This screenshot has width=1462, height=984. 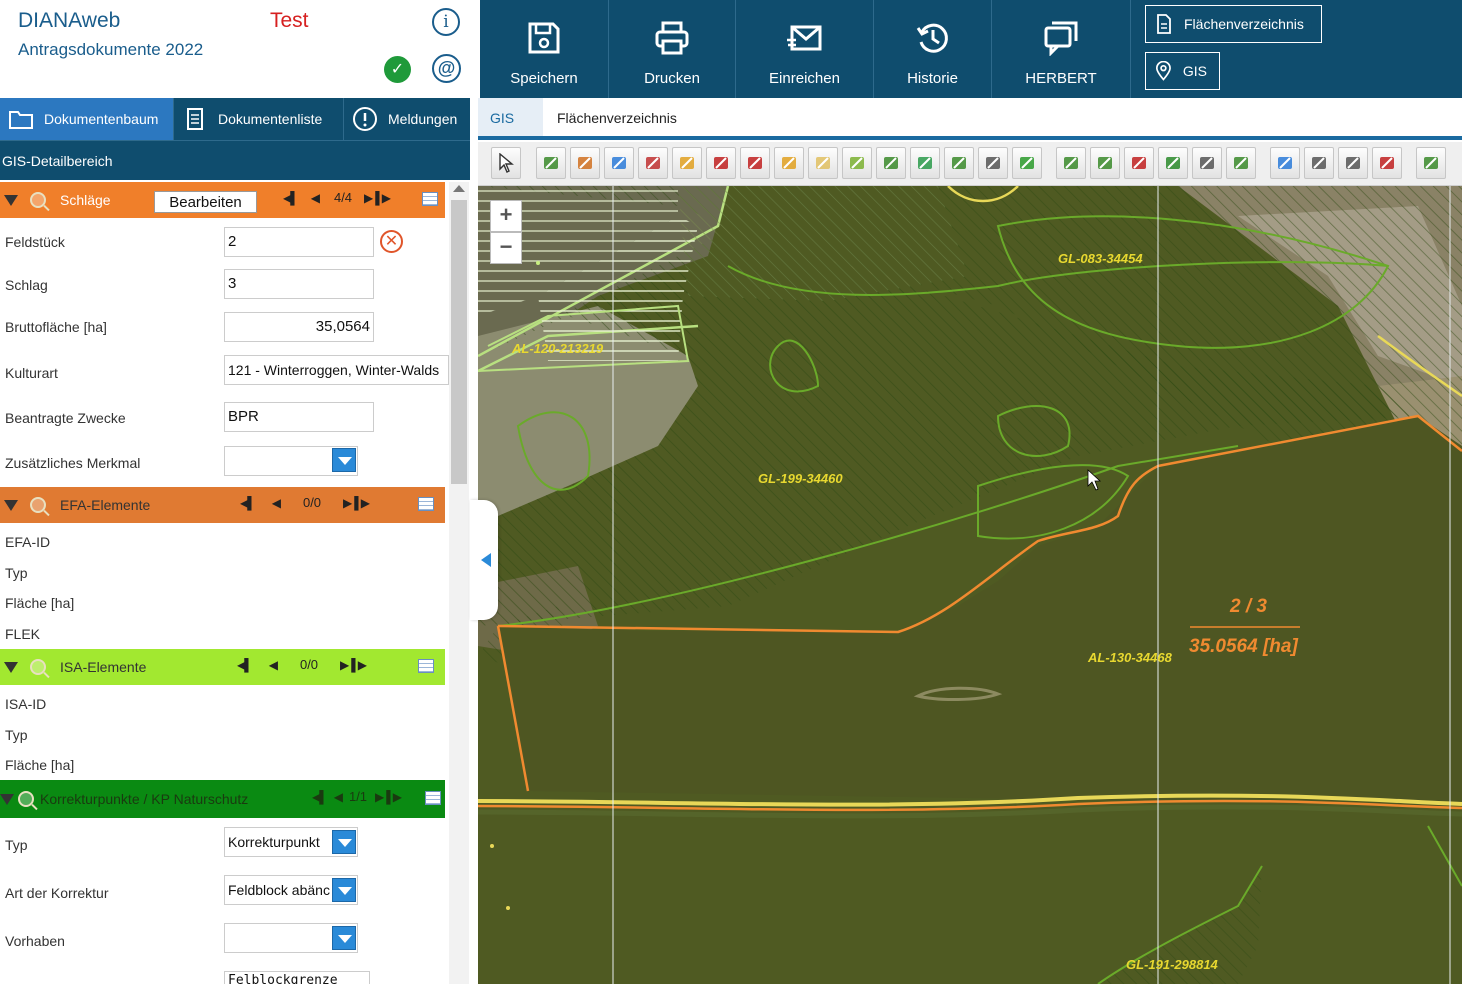 I want to click on measure-icon, so click(x=1207, y=163).